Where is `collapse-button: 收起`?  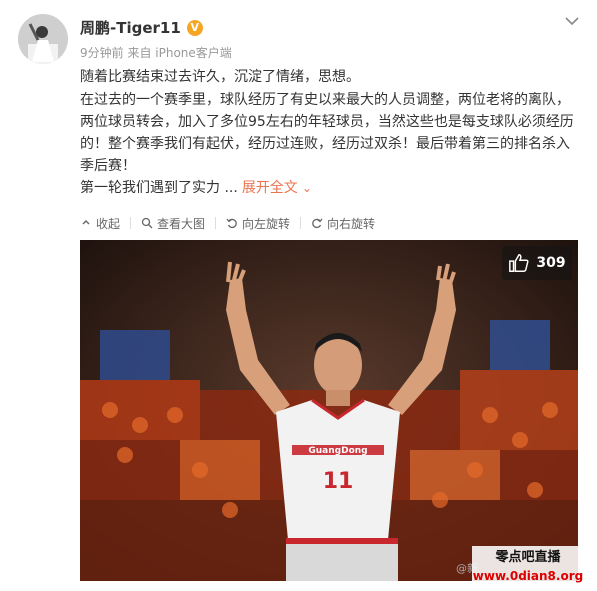
collapse-button: 收起 is located at coordinates (100, 223).